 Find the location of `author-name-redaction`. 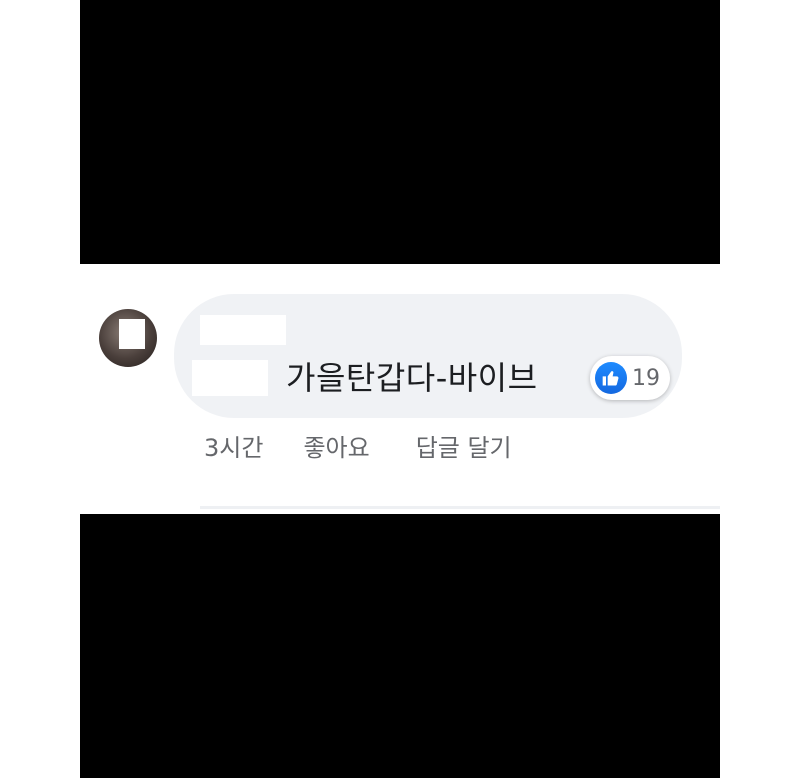

author-name-redaction is located at coordinates (243, 330).